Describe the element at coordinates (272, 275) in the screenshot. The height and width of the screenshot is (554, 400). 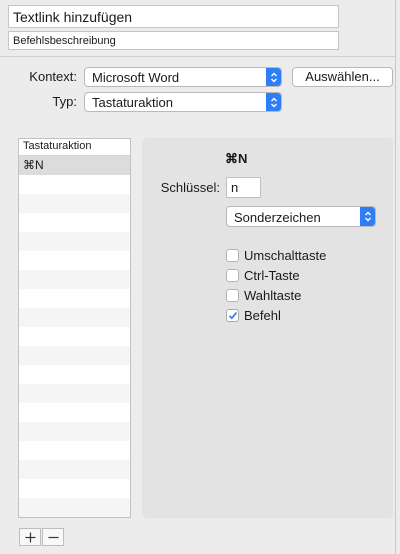
I see `ctrl-label: Ctrl-Taste` at that location.